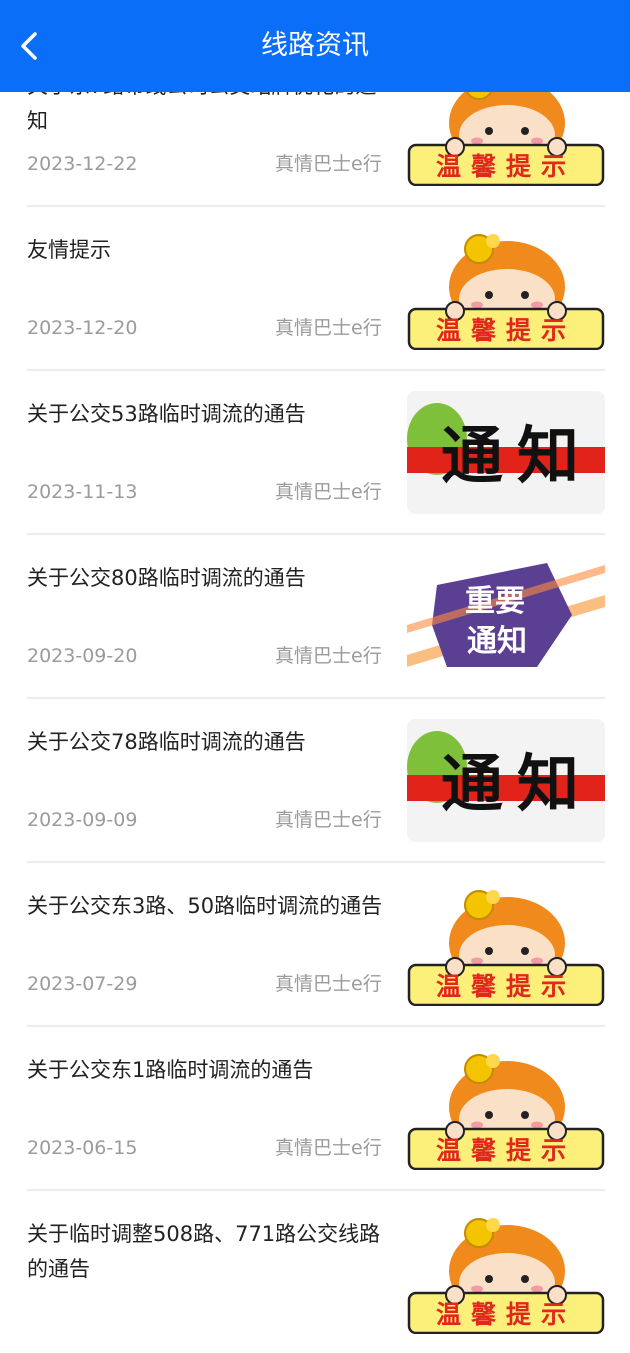  What do you see at coordinates (316, 616) in the screenshot?
I see `news-item: 关于公交80路临时调流的通告 2023-09-20 真情巴士e行 重要通知` at bounding box center [316, 616].